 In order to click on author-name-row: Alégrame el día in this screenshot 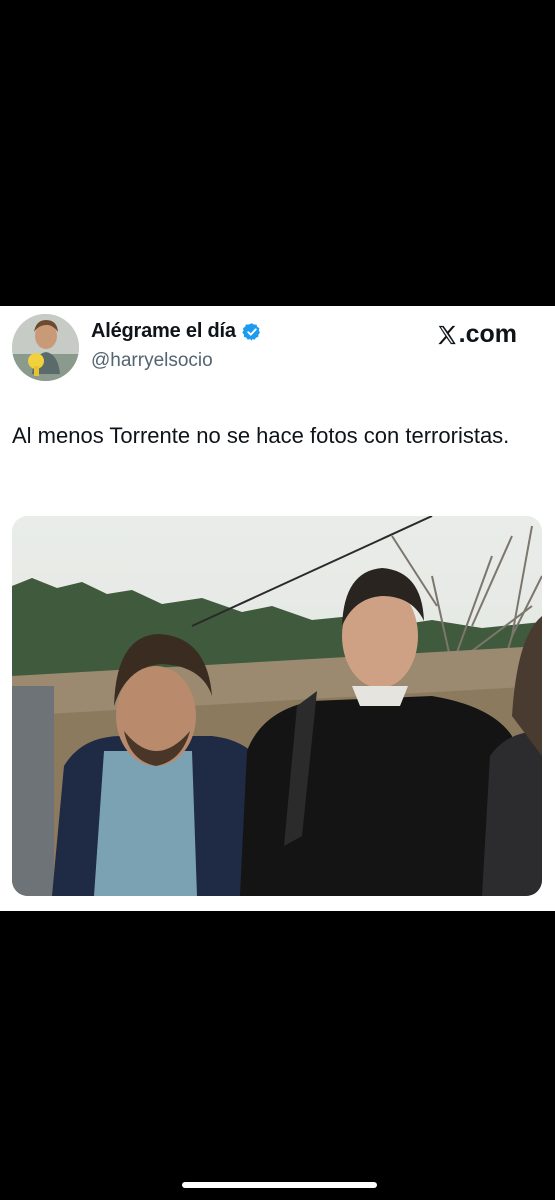, I will do `click(176, 331)`.